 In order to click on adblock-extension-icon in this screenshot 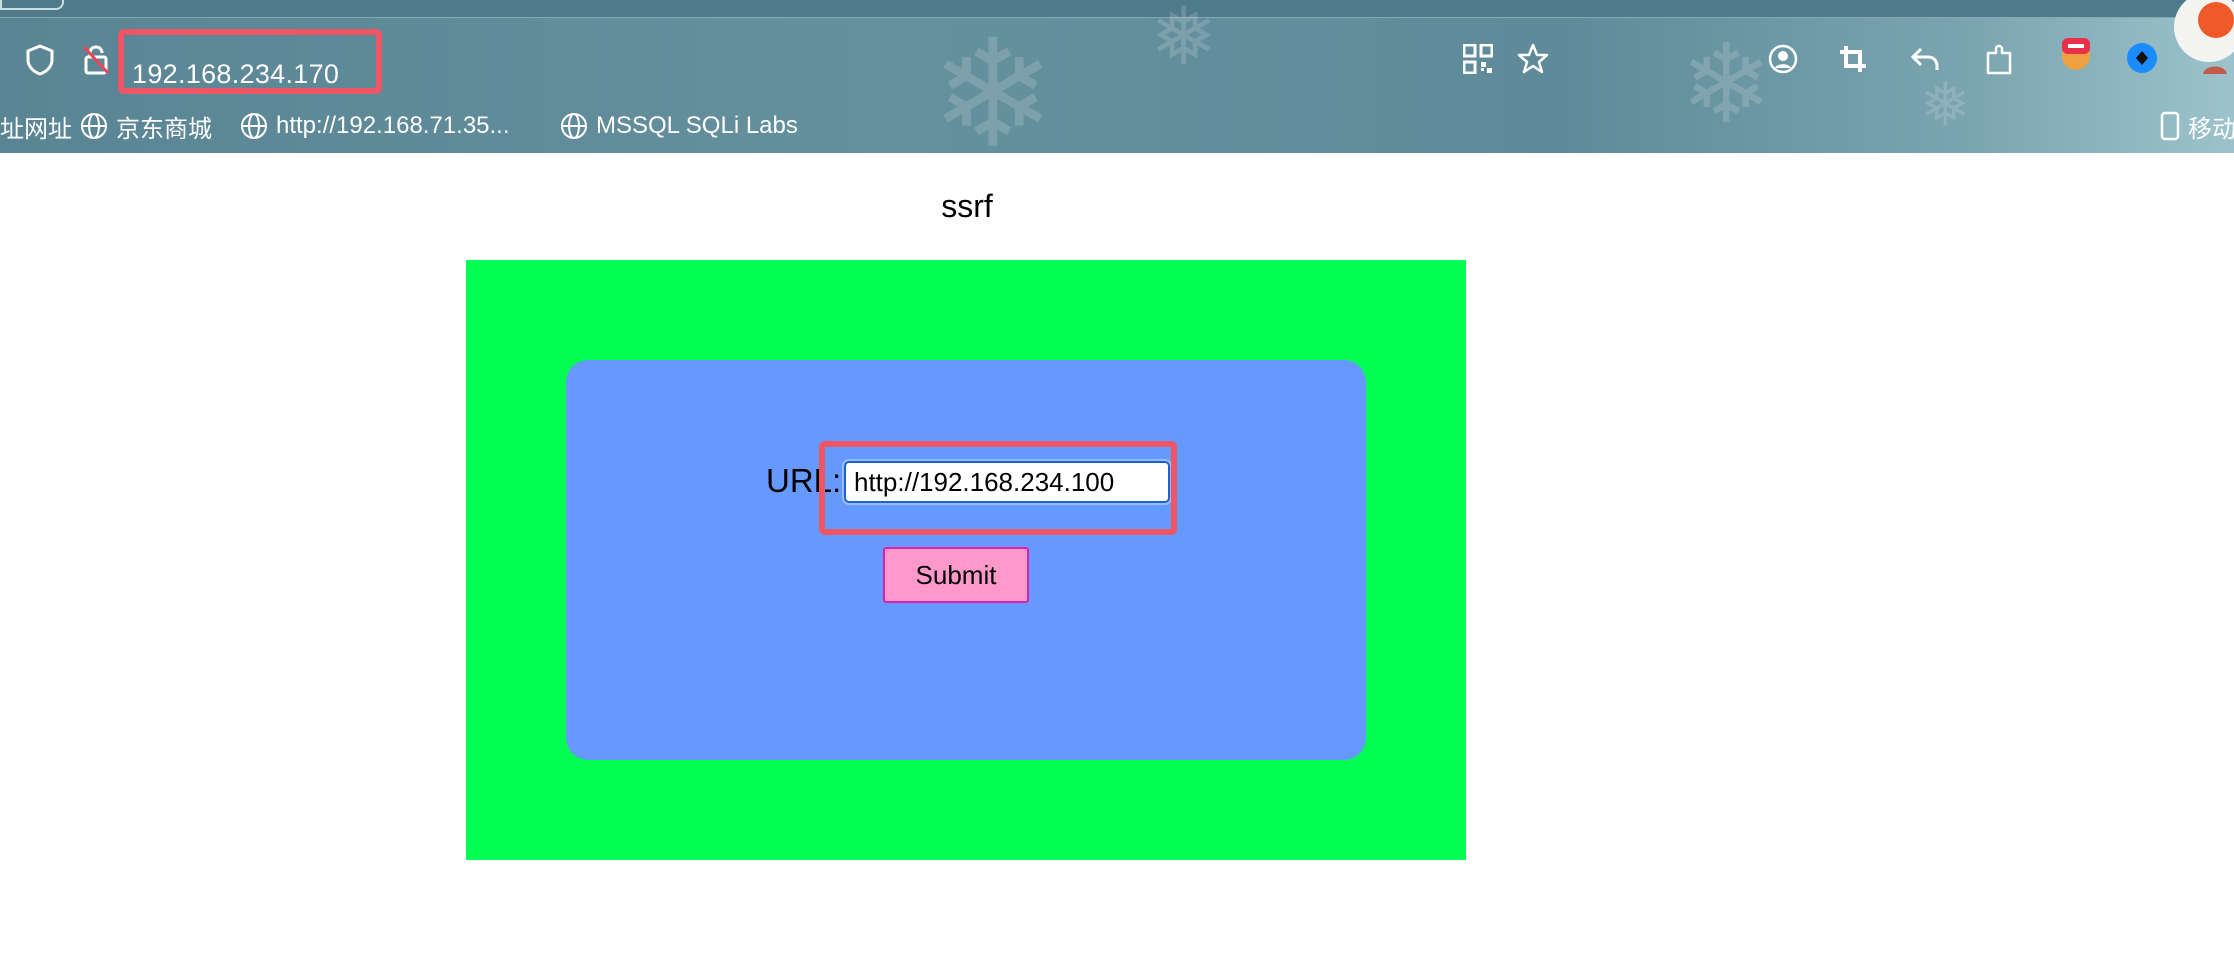, I will do `click(2076, 52)`.